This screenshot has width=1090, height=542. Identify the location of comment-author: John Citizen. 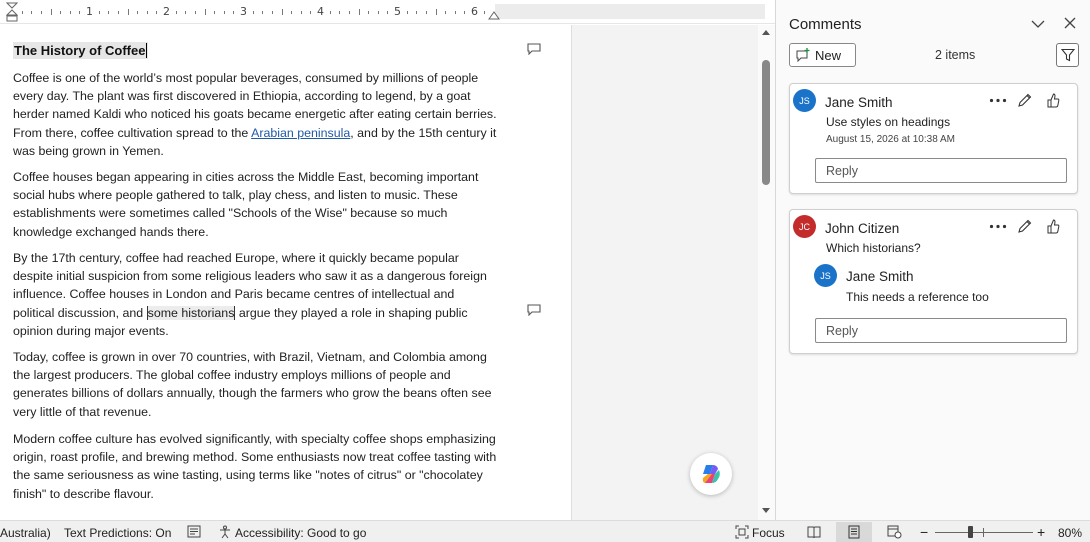
(862, 228).